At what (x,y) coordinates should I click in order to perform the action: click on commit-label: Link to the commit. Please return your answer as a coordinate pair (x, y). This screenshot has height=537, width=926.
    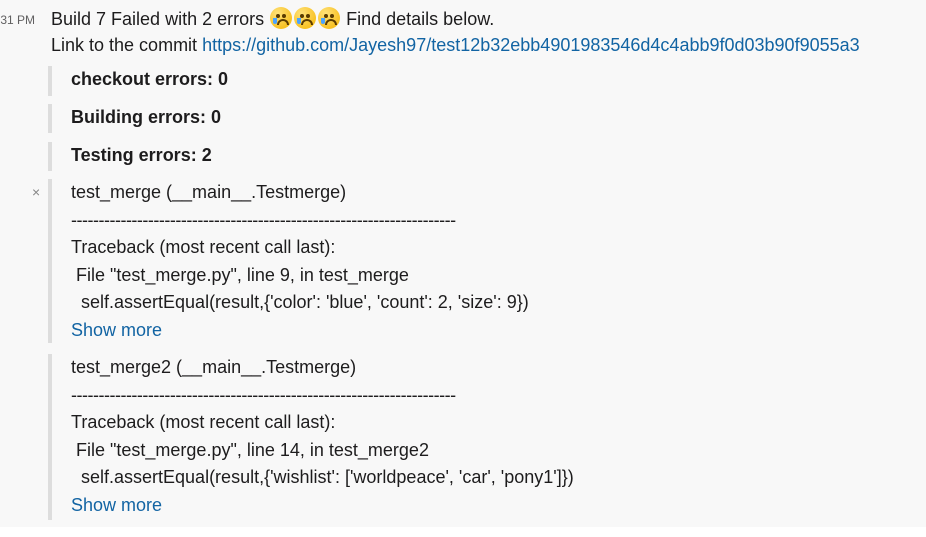
    Looking at the image, I should click on (124, 45).